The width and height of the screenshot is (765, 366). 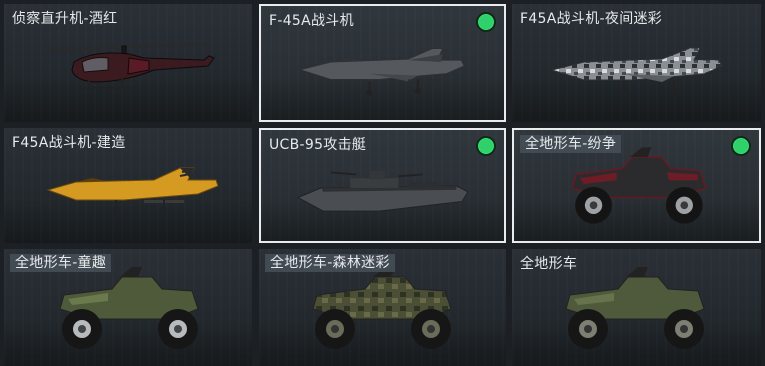 What do you see at coordinates (636, 307) in the screenshot?
I see `vehicle-card-atv: 全地形车` at bounding box center [636, 307].